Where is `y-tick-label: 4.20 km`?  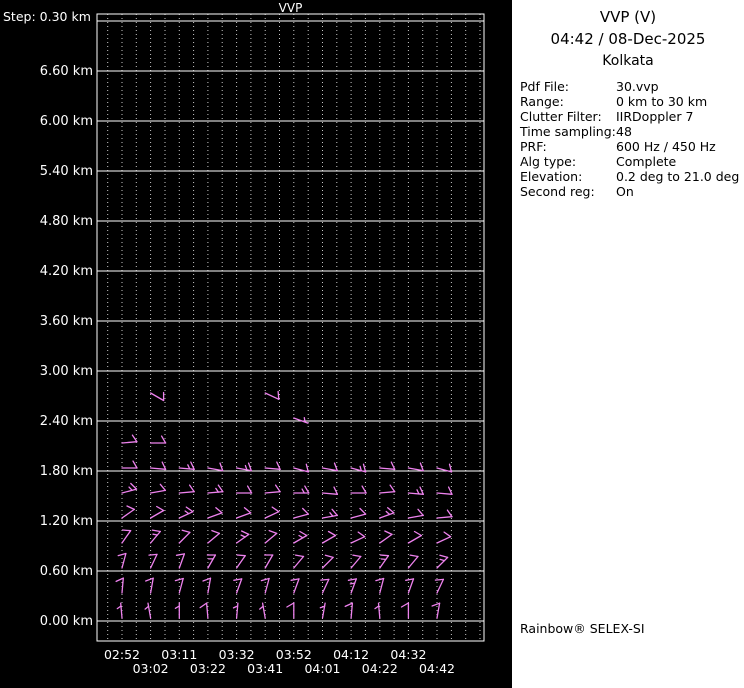 y-tick-label: 4.20 km is located at coordinates (66, 271).